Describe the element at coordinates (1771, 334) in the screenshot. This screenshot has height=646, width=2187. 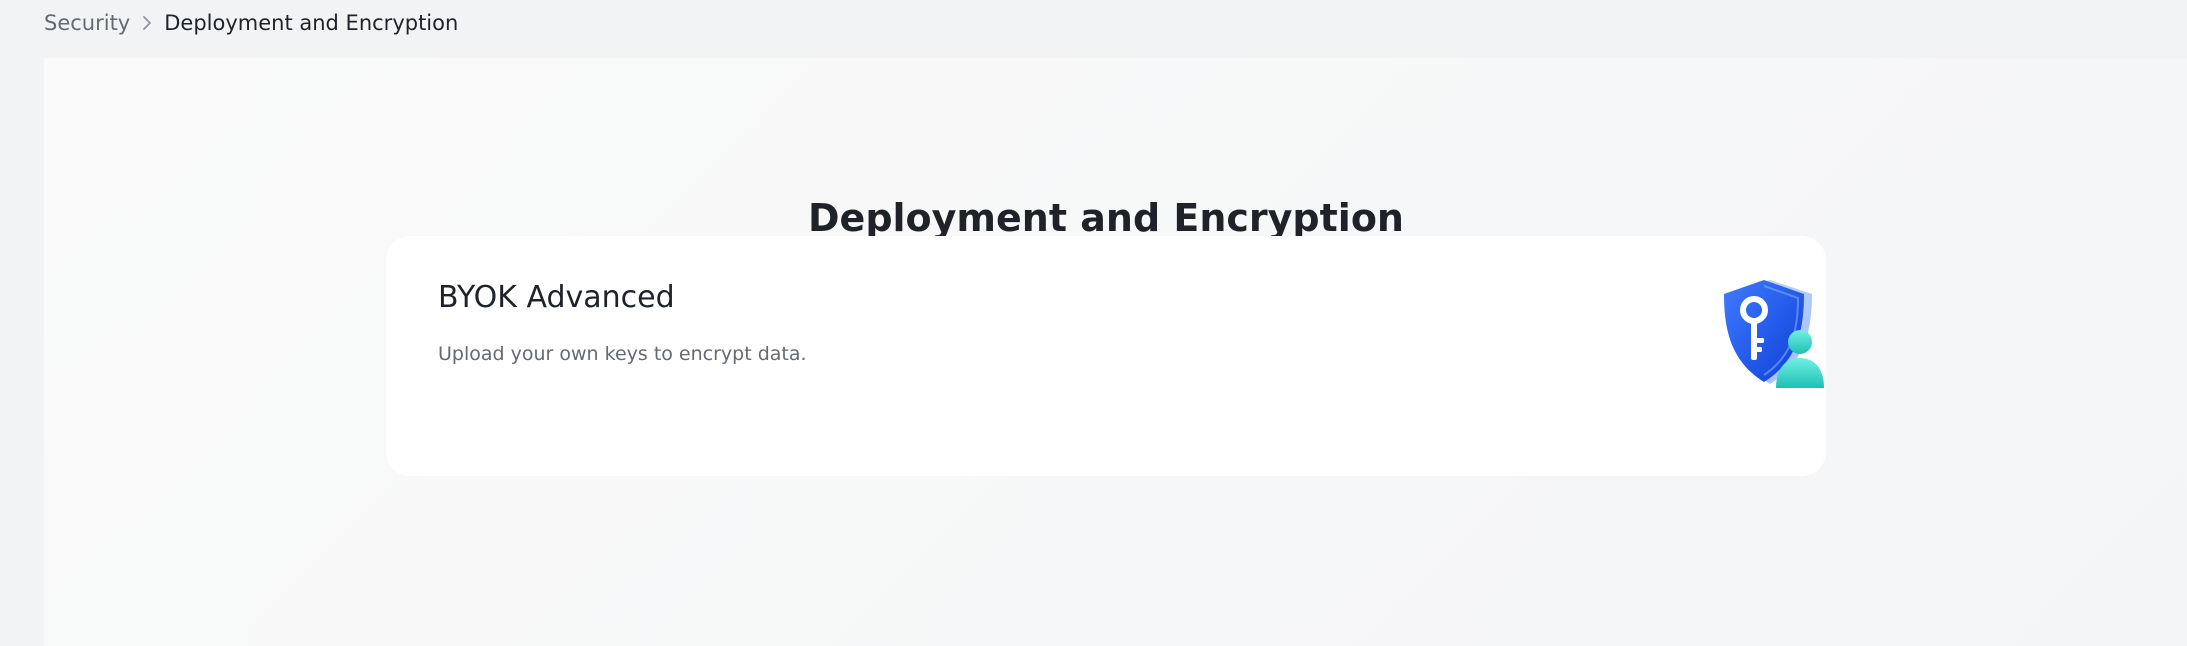
I see `shield-key-user-icon` at that location.